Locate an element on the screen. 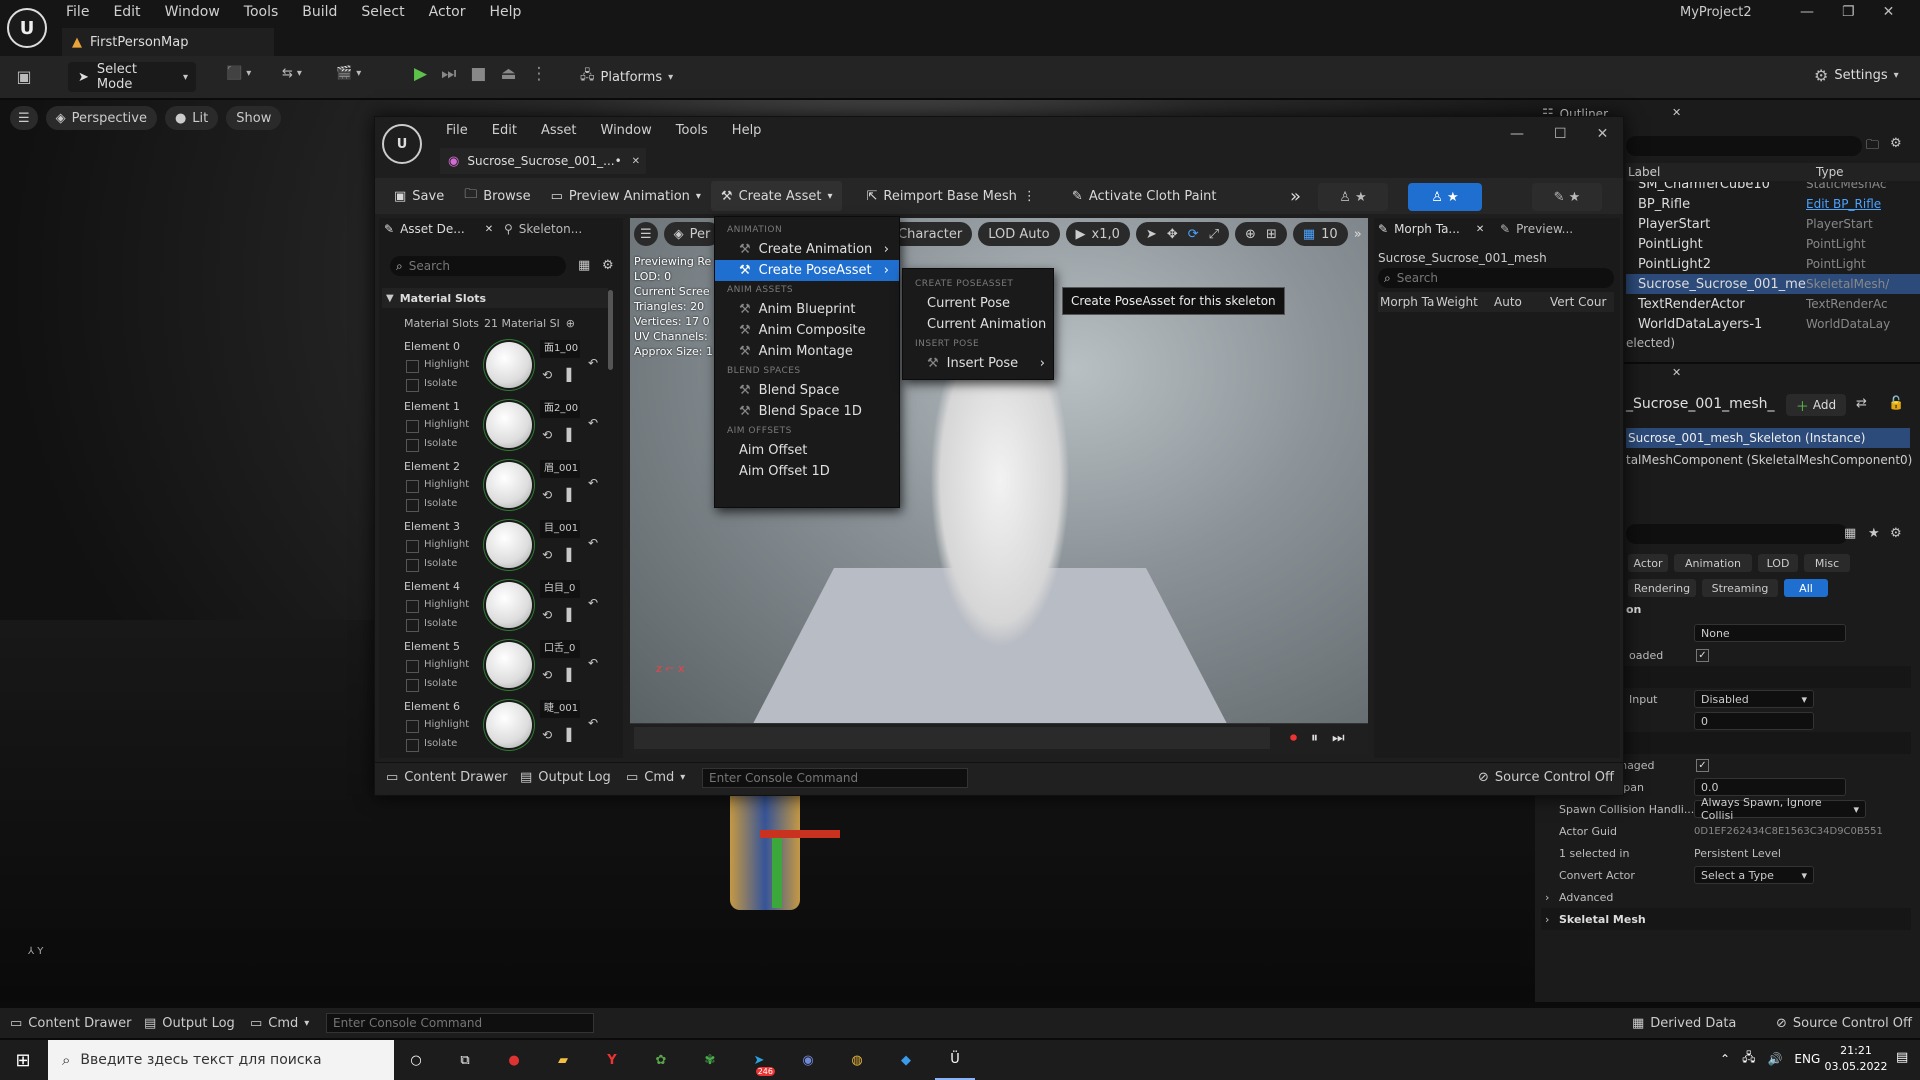 The width and height of the screenshot is (1920, 1080). lod-auto-button: LOD Auto is located at coordinates (1019, 234).